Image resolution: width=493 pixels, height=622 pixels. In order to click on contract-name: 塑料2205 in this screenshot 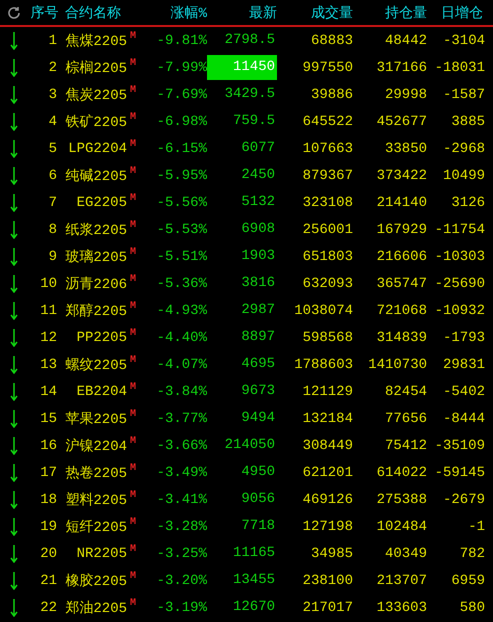, I will do `click(95, 499)`.